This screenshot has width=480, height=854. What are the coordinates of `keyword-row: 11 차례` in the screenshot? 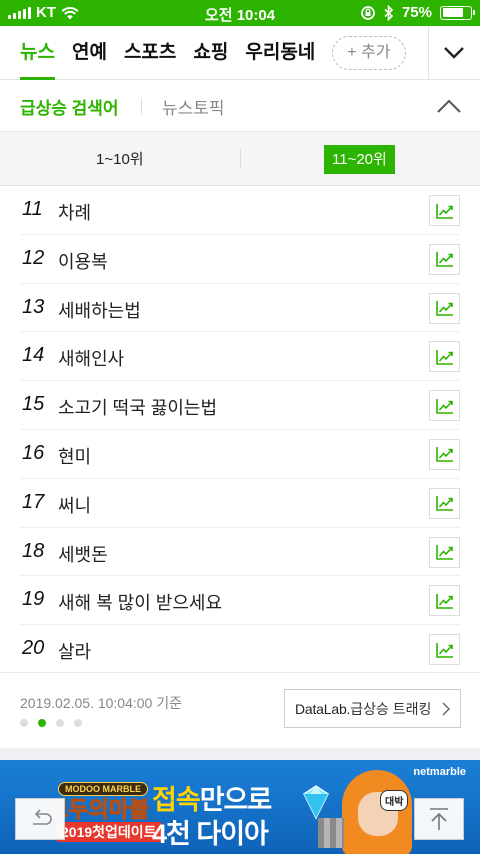 It's located at (240, 210).